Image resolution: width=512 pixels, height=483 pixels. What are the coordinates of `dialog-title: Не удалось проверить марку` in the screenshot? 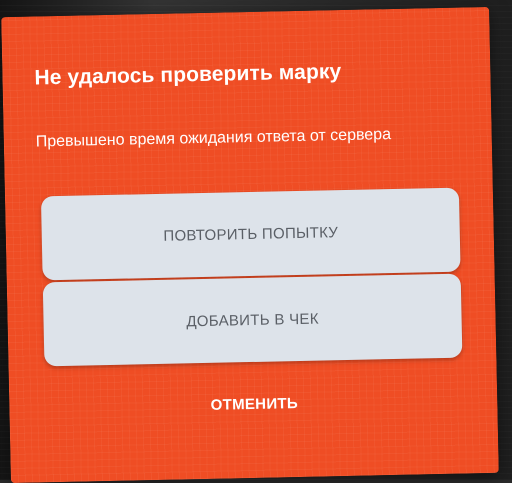 It's located at (188, 75).